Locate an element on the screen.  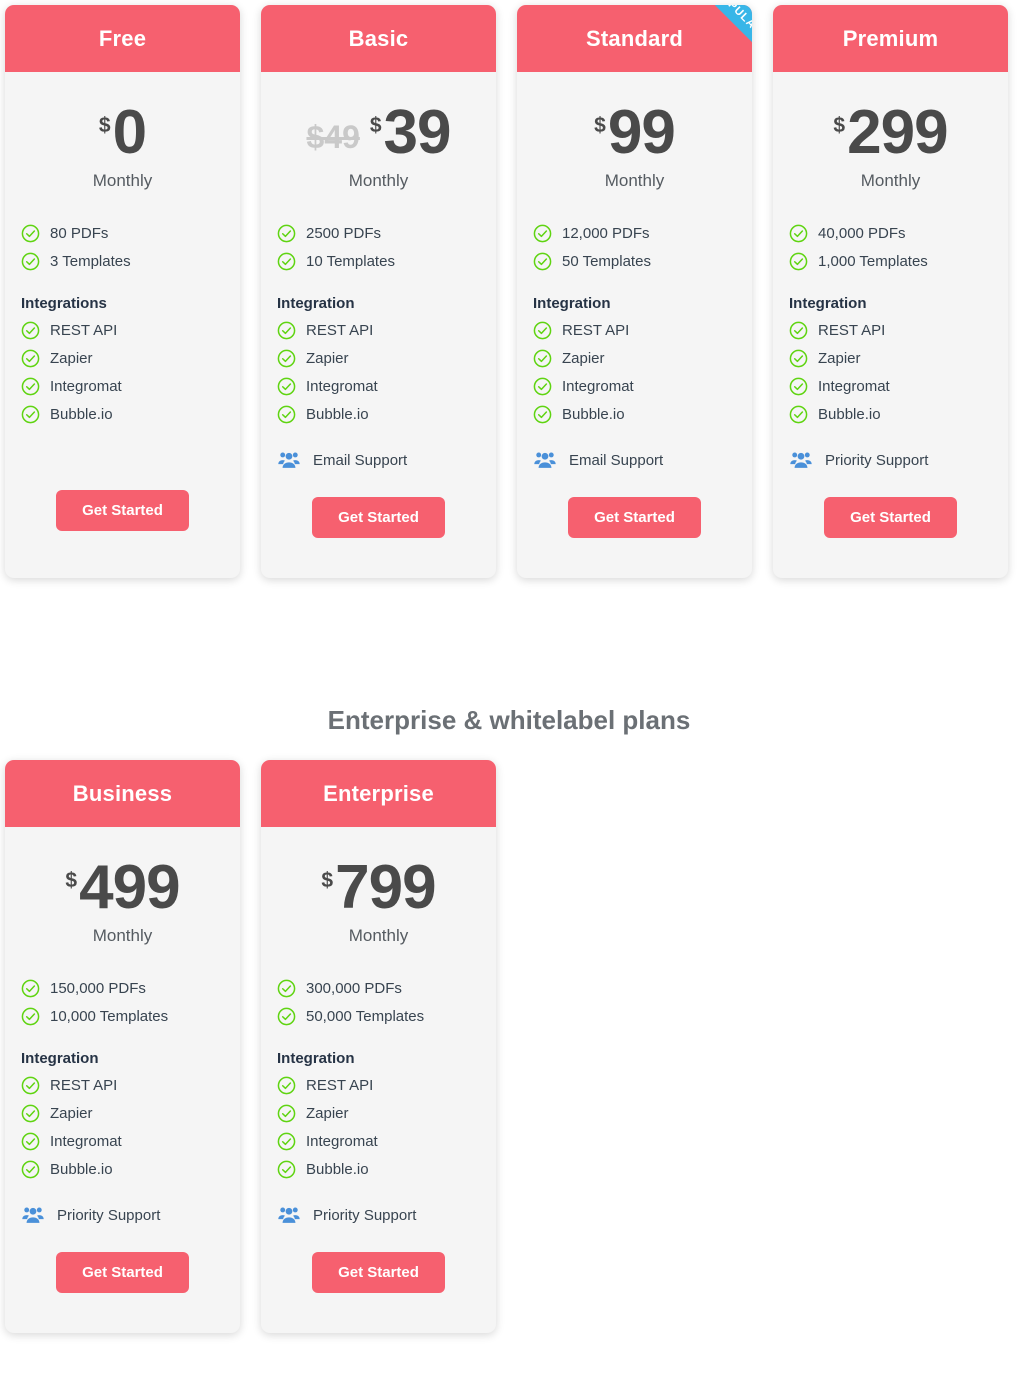
feature-item: 1,000 Templates is located at coordinates (890, 261).